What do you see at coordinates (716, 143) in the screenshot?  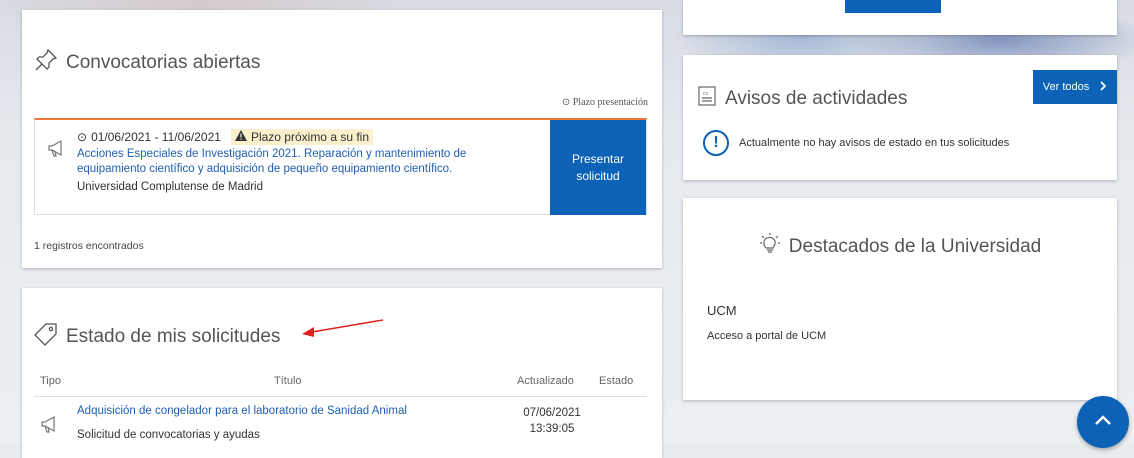 I see `exclamation-icon: !` at bounding box center [716, 143].